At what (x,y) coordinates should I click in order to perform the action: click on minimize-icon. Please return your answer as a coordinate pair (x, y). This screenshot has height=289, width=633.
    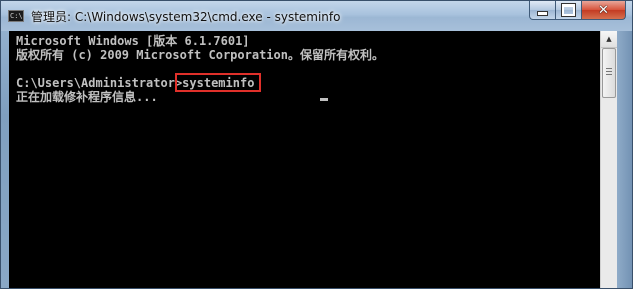
    Looking at the image, I should click on (542, 13).